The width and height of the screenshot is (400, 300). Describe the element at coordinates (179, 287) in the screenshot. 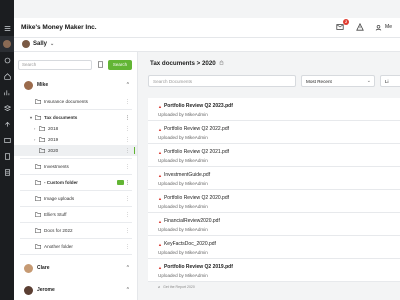

I see `footer-note: Get the Report 2020` at that location.